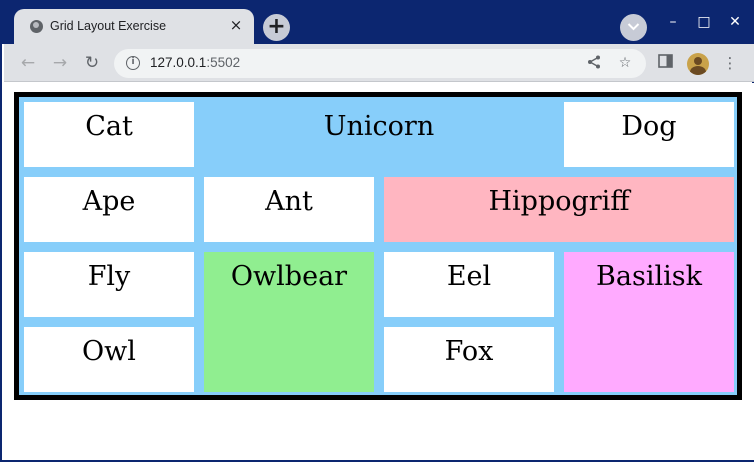  I want to click on share-glyph, so click(594, 62).